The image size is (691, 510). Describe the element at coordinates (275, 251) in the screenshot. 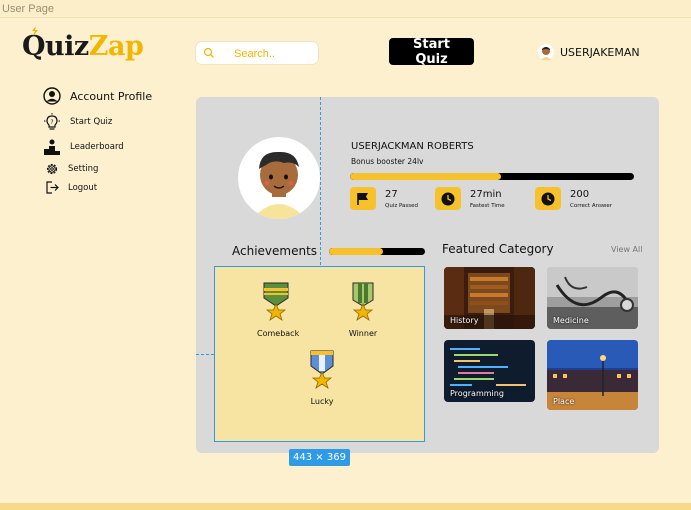

I see `achievements-title: Achievements` at that location.